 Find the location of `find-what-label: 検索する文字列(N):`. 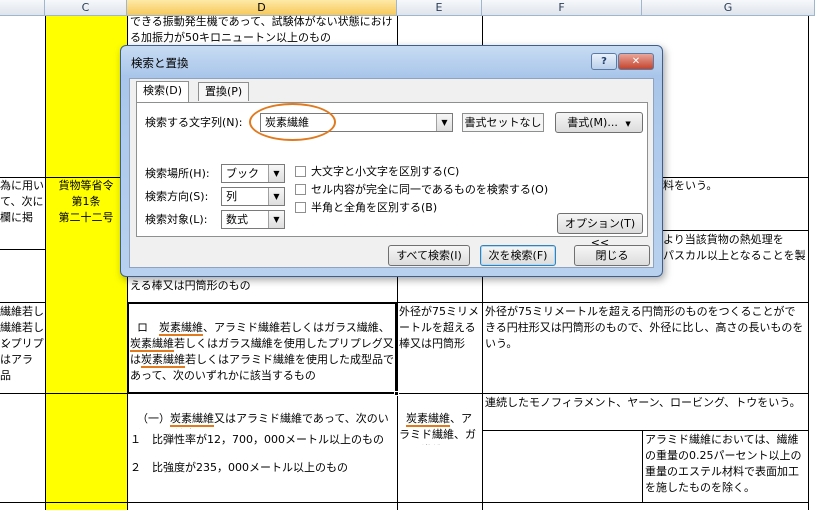

find-what-label: 検索する文字列(N): is located at coordinates (194, 122).